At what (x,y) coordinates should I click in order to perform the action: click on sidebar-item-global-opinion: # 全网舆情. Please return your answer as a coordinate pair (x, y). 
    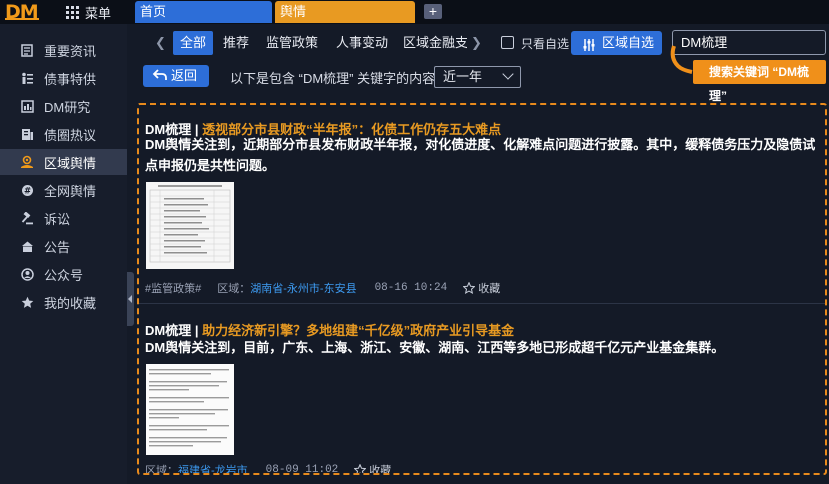
    Looking at the image, I should click on (63, 190).